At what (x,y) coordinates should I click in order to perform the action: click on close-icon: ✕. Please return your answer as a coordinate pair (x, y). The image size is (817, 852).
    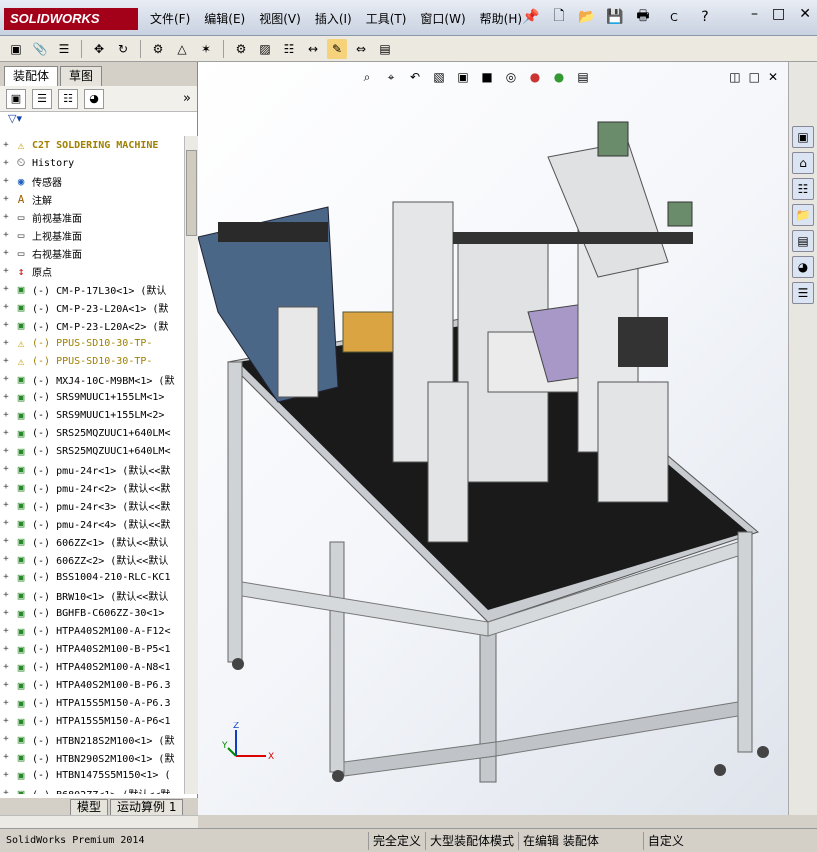
    Looking at the image, I should click on (805, 14).